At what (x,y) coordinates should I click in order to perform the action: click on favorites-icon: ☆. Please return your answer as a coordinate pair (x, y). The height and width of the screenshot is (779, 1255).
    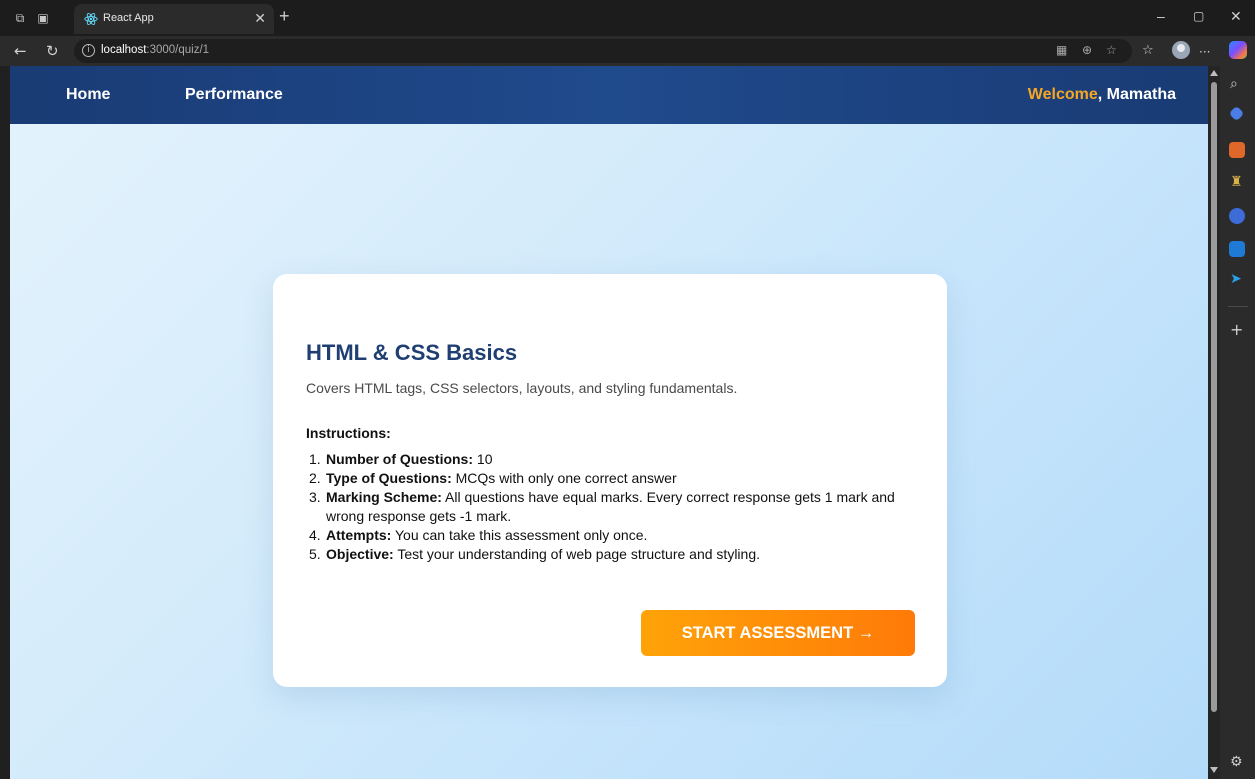
    Looking at the image, I should click on (1148, 51).